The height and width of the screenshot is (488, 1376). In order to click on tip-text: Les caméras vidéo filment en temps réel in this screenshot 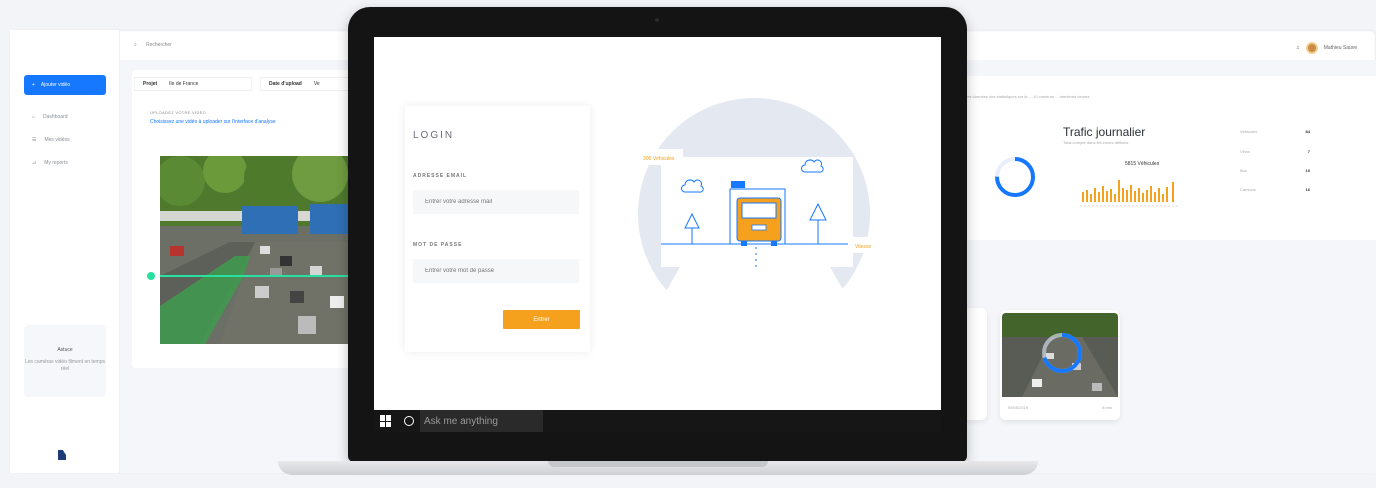, I will do `click(65, 365)`.